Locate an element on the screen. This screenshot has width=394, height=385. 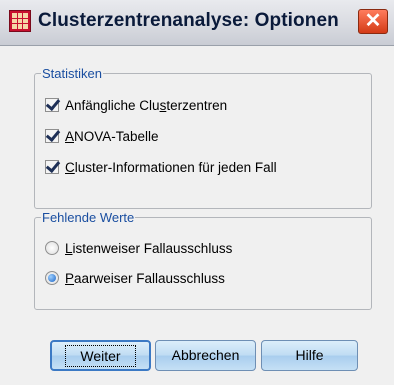
weiter-button-label: Weiter is located at coordinates (100, 356).